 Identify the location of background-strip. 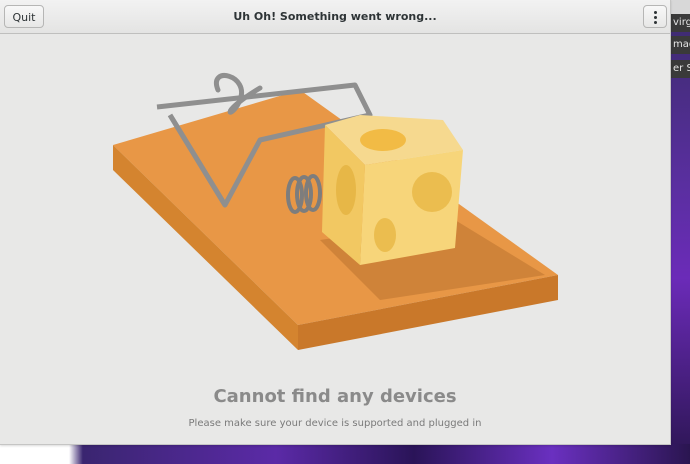
(680, 7).